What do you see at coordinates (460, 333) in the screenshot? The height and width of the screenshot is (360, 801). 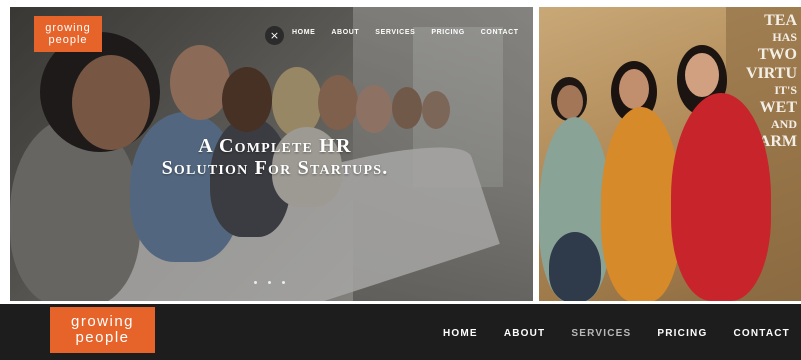 I see `nav-home: HOME` at bounding box center [460, 333].